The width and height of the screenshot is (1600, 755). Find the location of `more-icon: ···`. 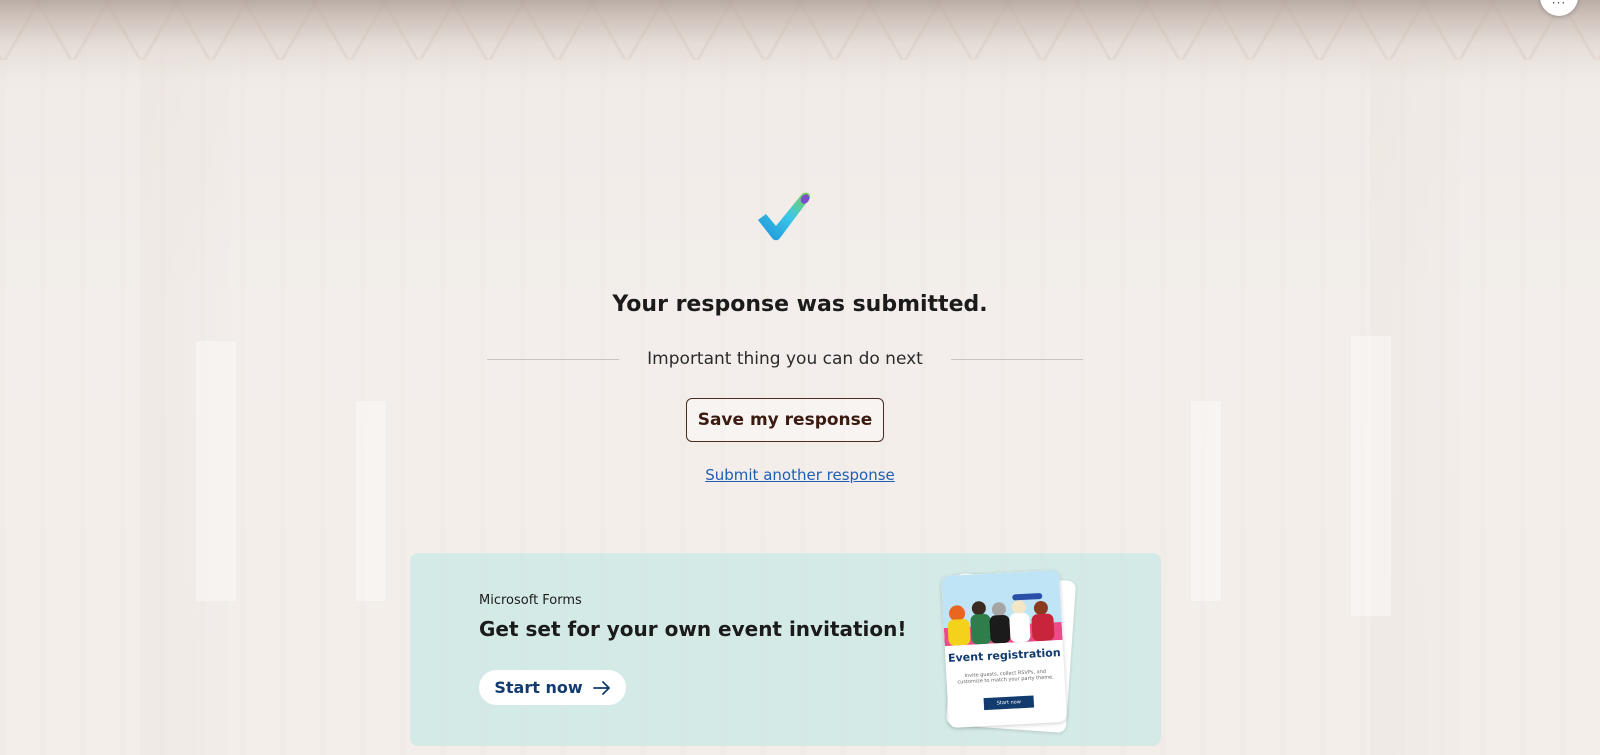

more-icon: ··· is located at coordinates (1559, 5).